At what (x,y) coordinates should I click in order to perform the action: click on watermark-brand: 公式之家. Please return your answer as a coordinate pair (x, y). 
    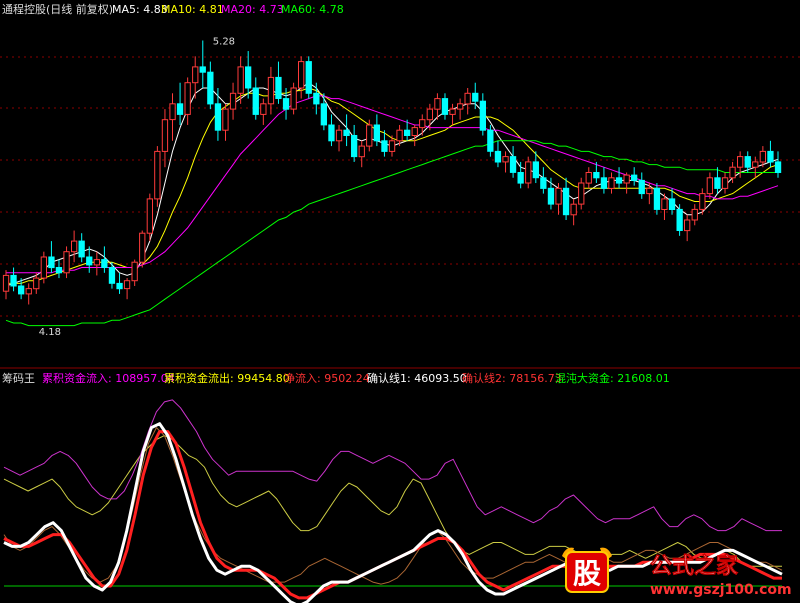
    Looking at the image, I should click on (694, 566).